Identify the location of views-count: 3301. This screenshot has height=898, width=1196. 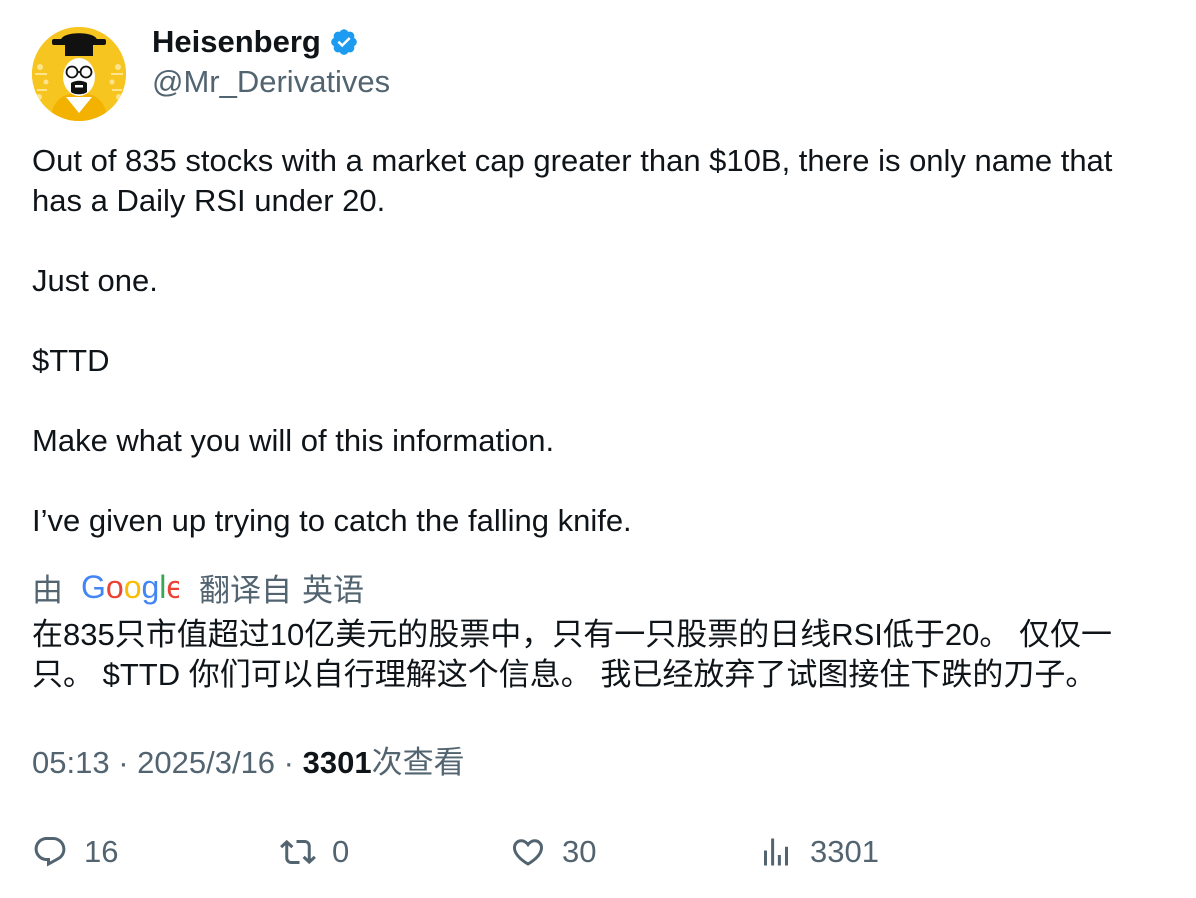
(337, 762).